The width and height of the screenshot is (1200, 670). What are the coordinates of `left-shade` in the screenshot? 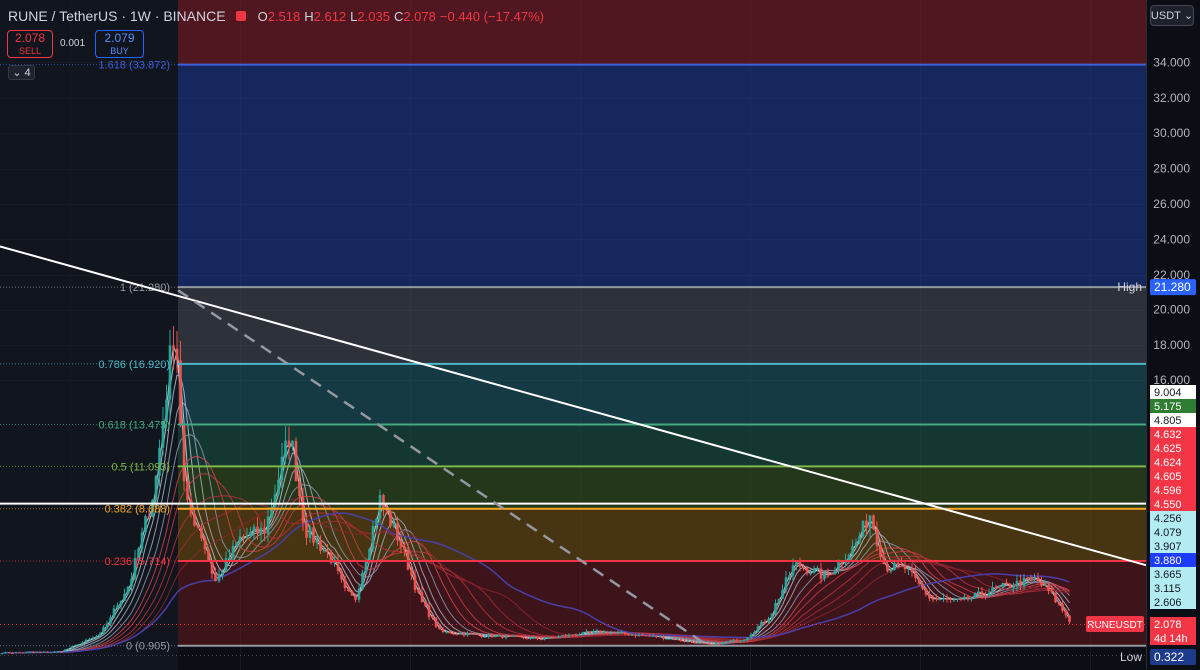 It's located at (89, 335).